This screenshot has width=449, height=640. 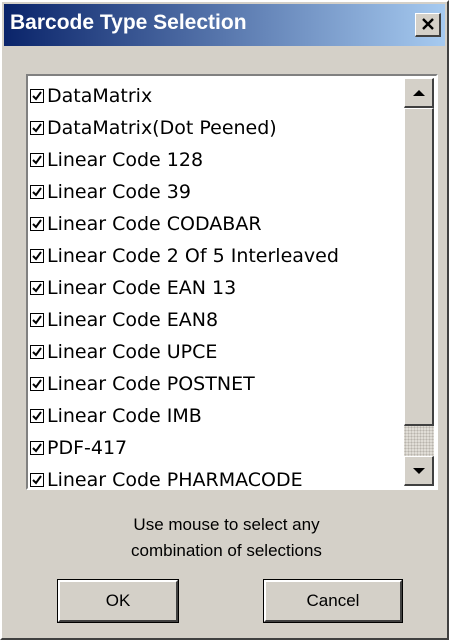 I want to click on close-icon, so click(x=427, y=24).